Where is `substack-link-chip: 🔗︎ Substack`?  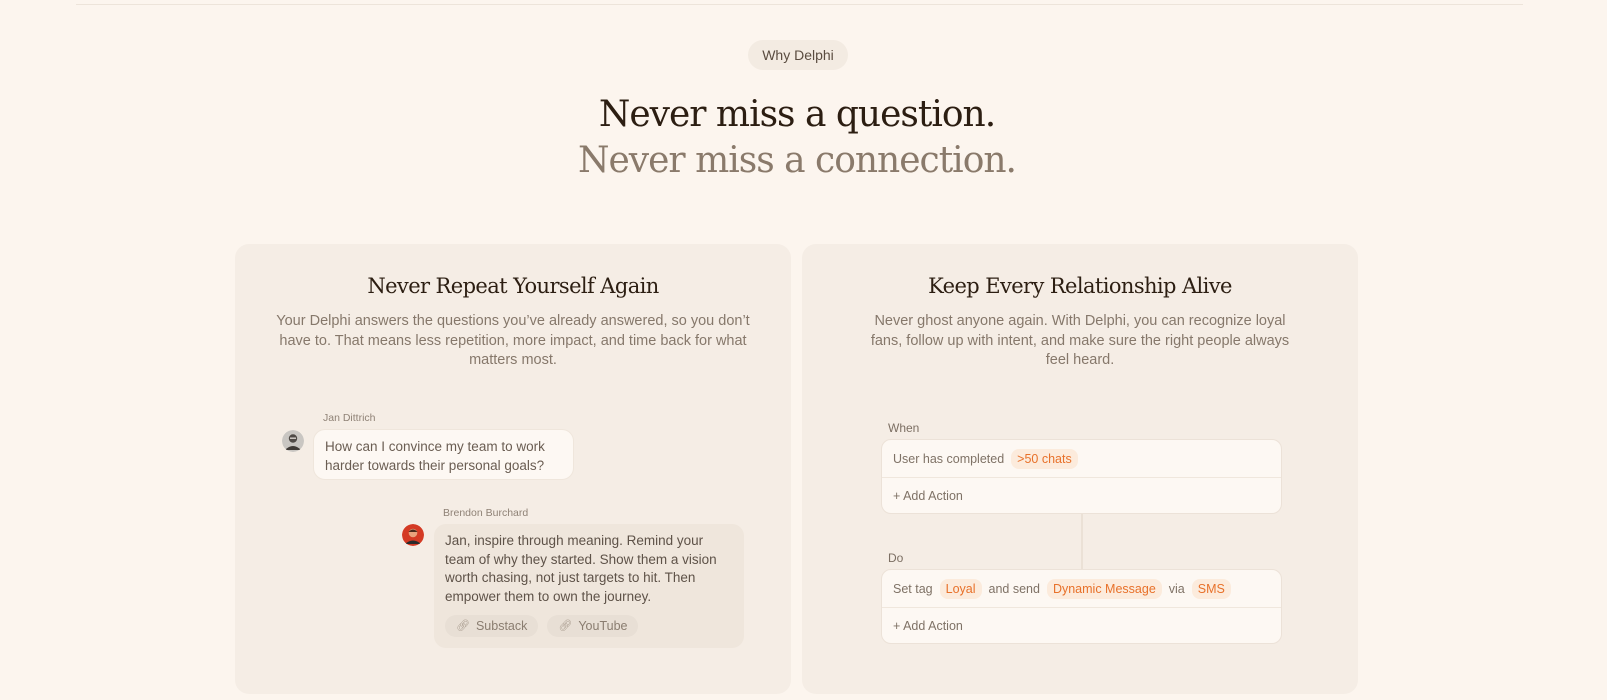 substack-link-chip: 🔗︎ Substack is located at coordinates (492, 626).